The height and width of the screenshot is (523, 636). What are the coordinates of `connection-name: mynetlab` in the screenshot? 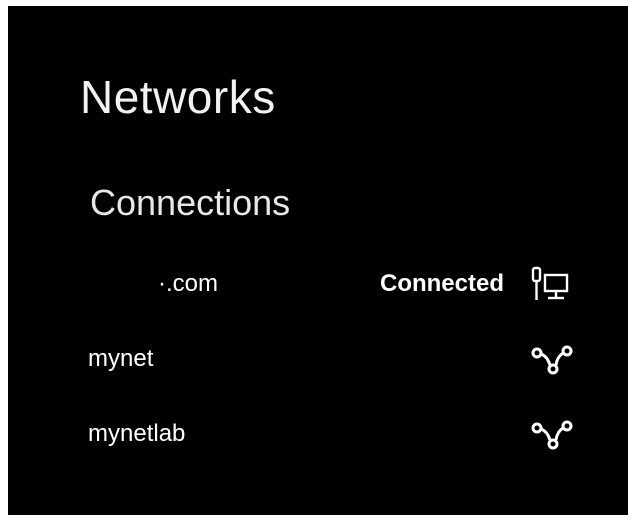 It's located at (137, 433).